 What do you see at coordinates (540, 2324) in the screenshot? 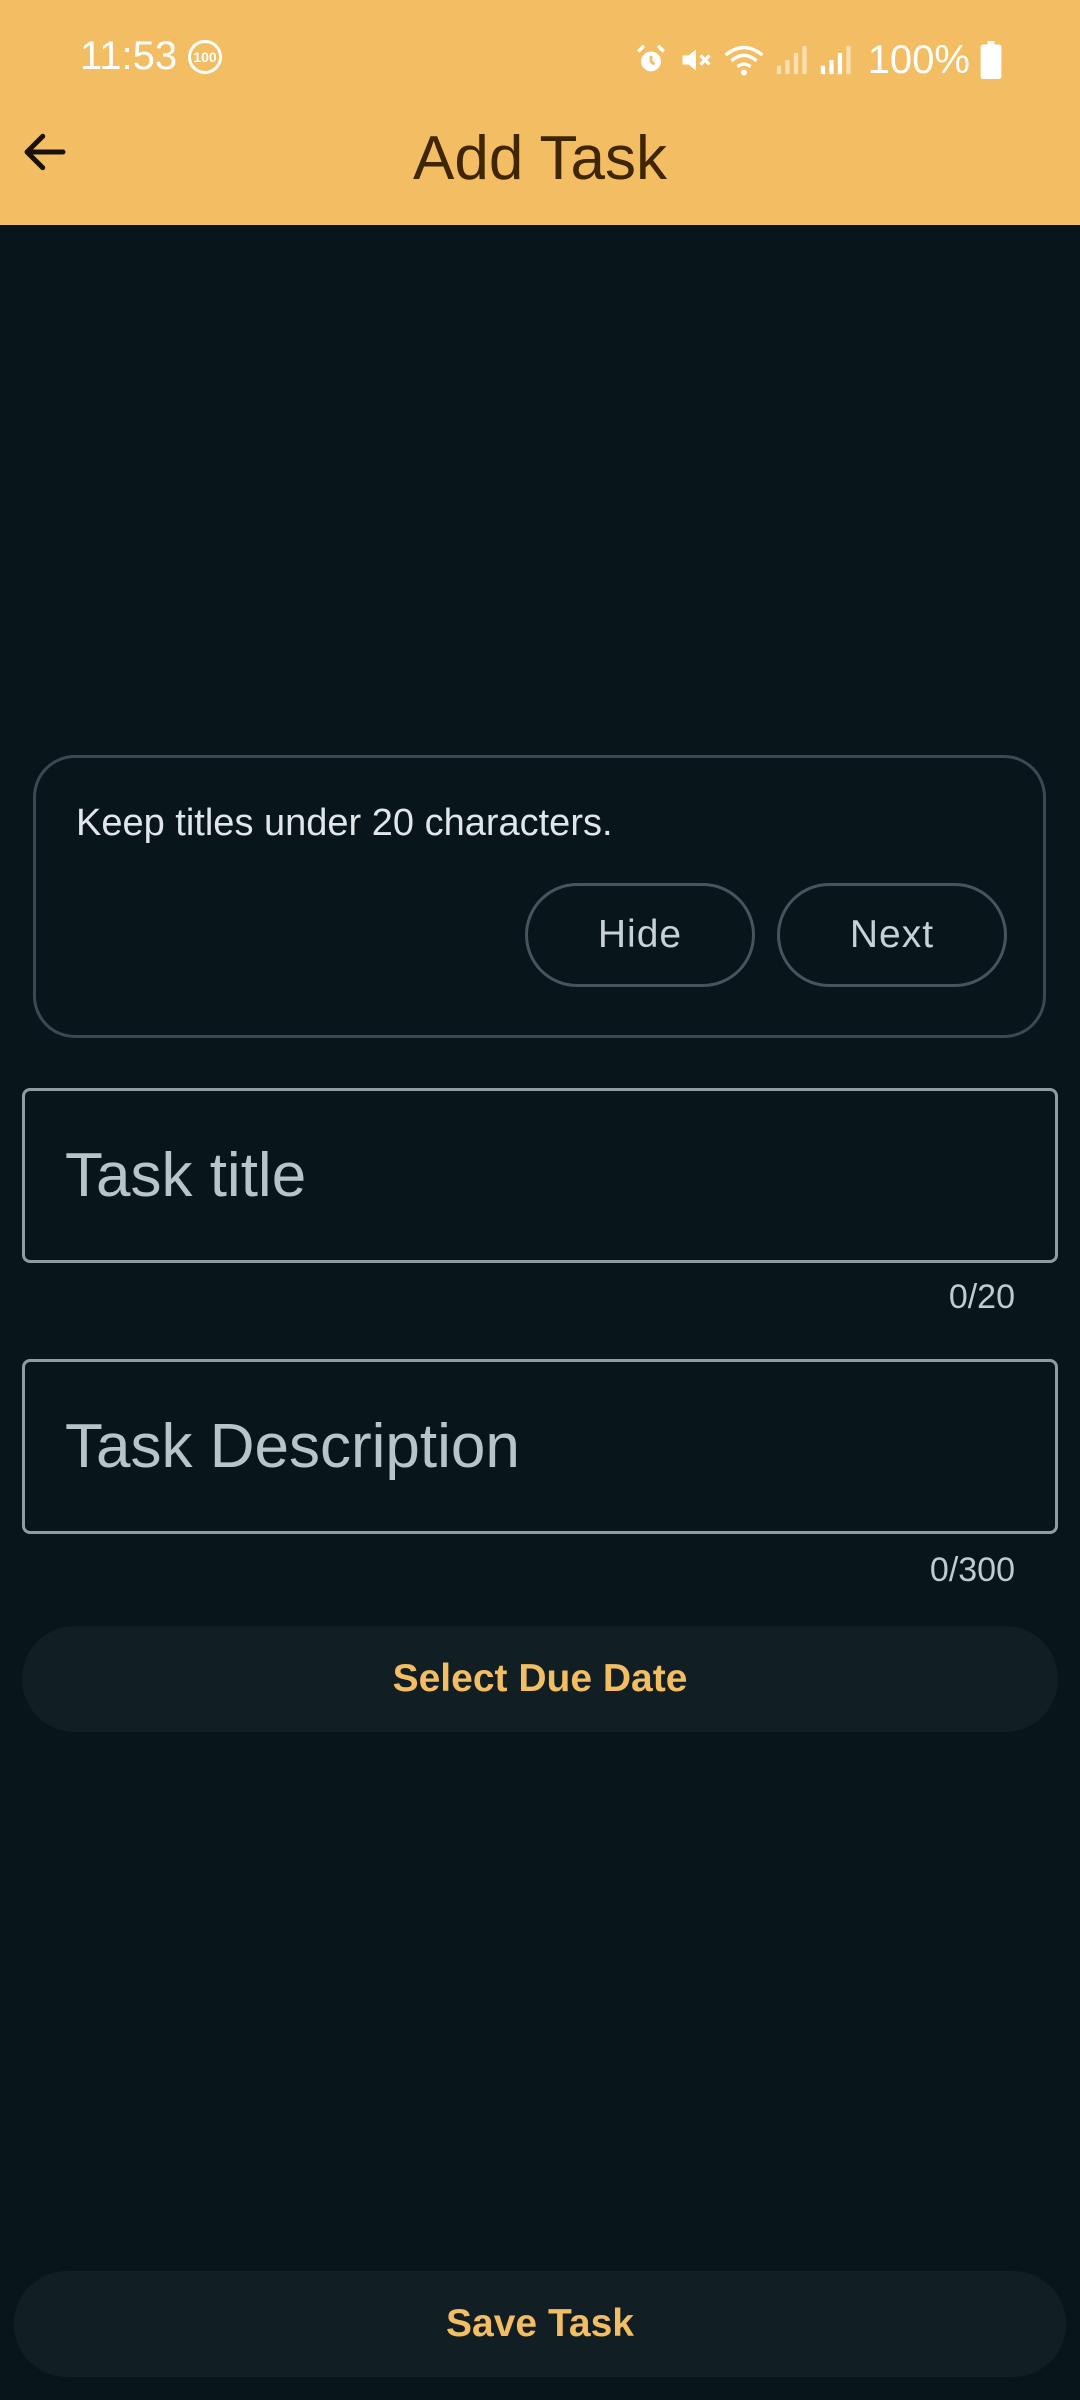
I see `save-task-button: Save Task` at bounding box center [540, 2324].